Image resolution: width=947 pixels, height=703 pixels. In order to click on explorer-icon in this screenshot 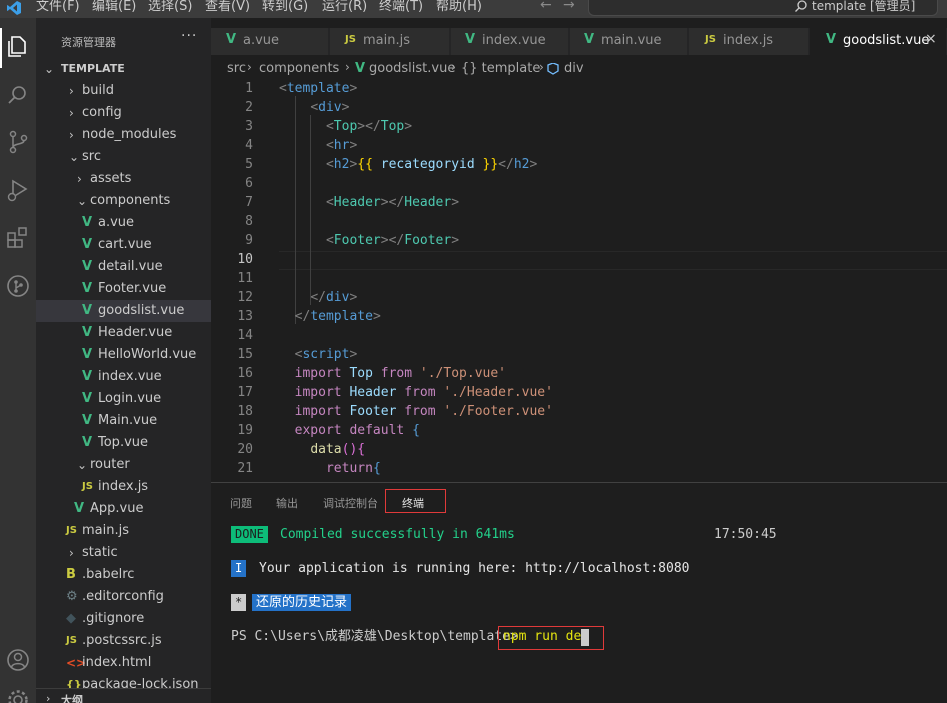, I will do `click(18, 46)`.